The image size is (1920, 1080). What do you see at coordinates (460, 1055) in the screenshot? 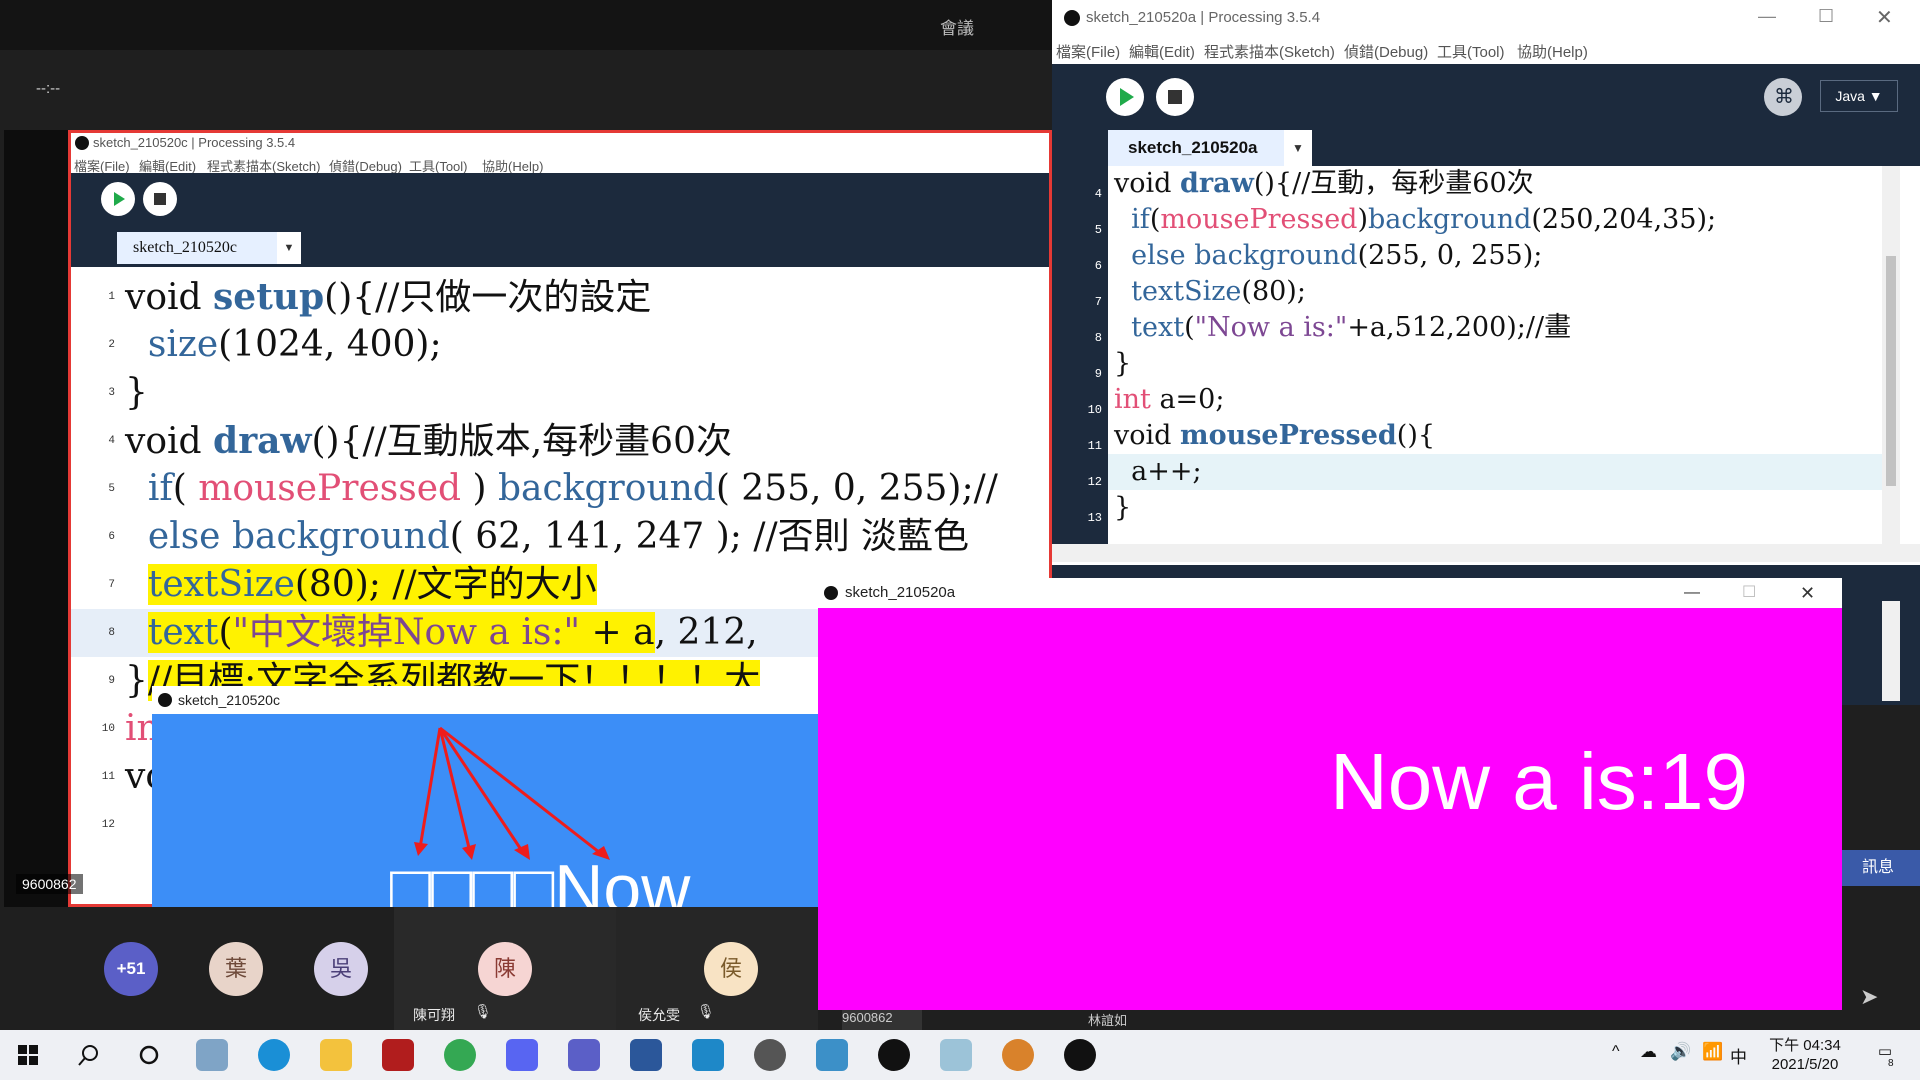
I see `chrome-icon` at bounding box center [460, 1055].